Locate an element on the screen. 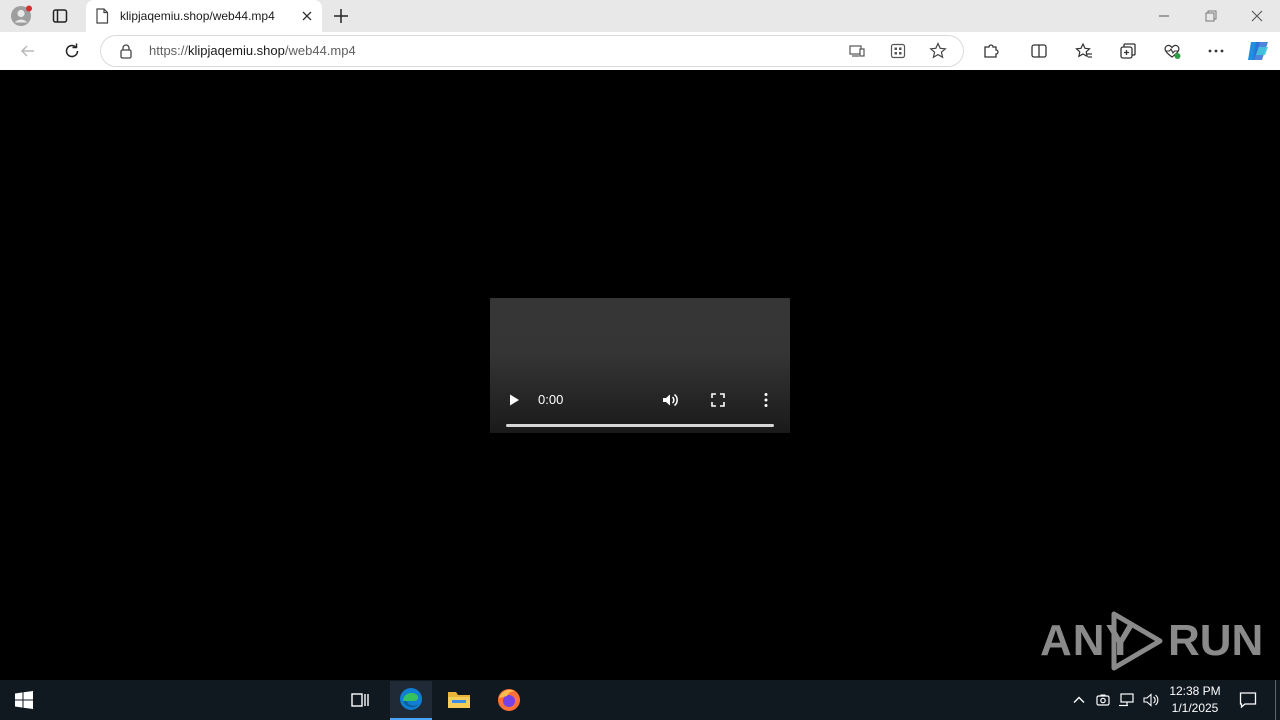 Image resolution: width=1280 pixels, height=720 pixels. taskbar-firefox is located at coordinates (509, 700).